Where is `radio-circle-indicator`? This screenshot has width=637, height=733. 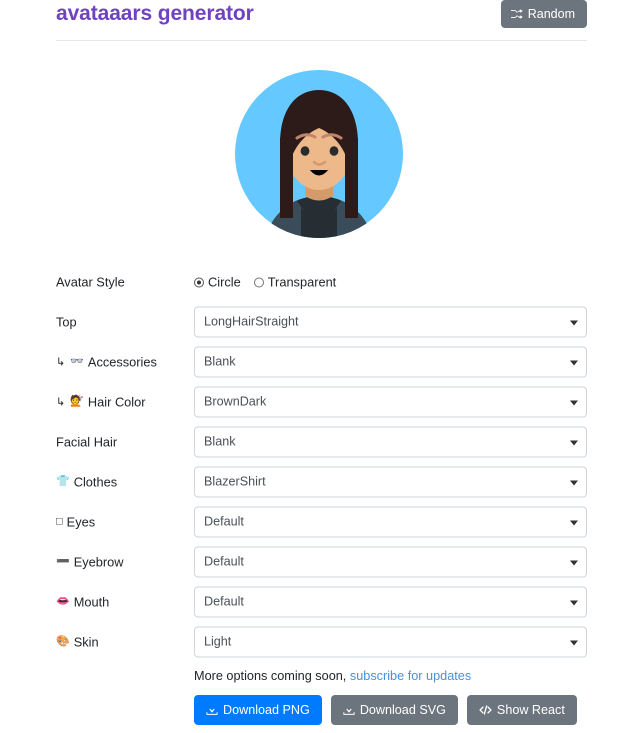
radio-circle-indicator is located at coordinates (199, 282).